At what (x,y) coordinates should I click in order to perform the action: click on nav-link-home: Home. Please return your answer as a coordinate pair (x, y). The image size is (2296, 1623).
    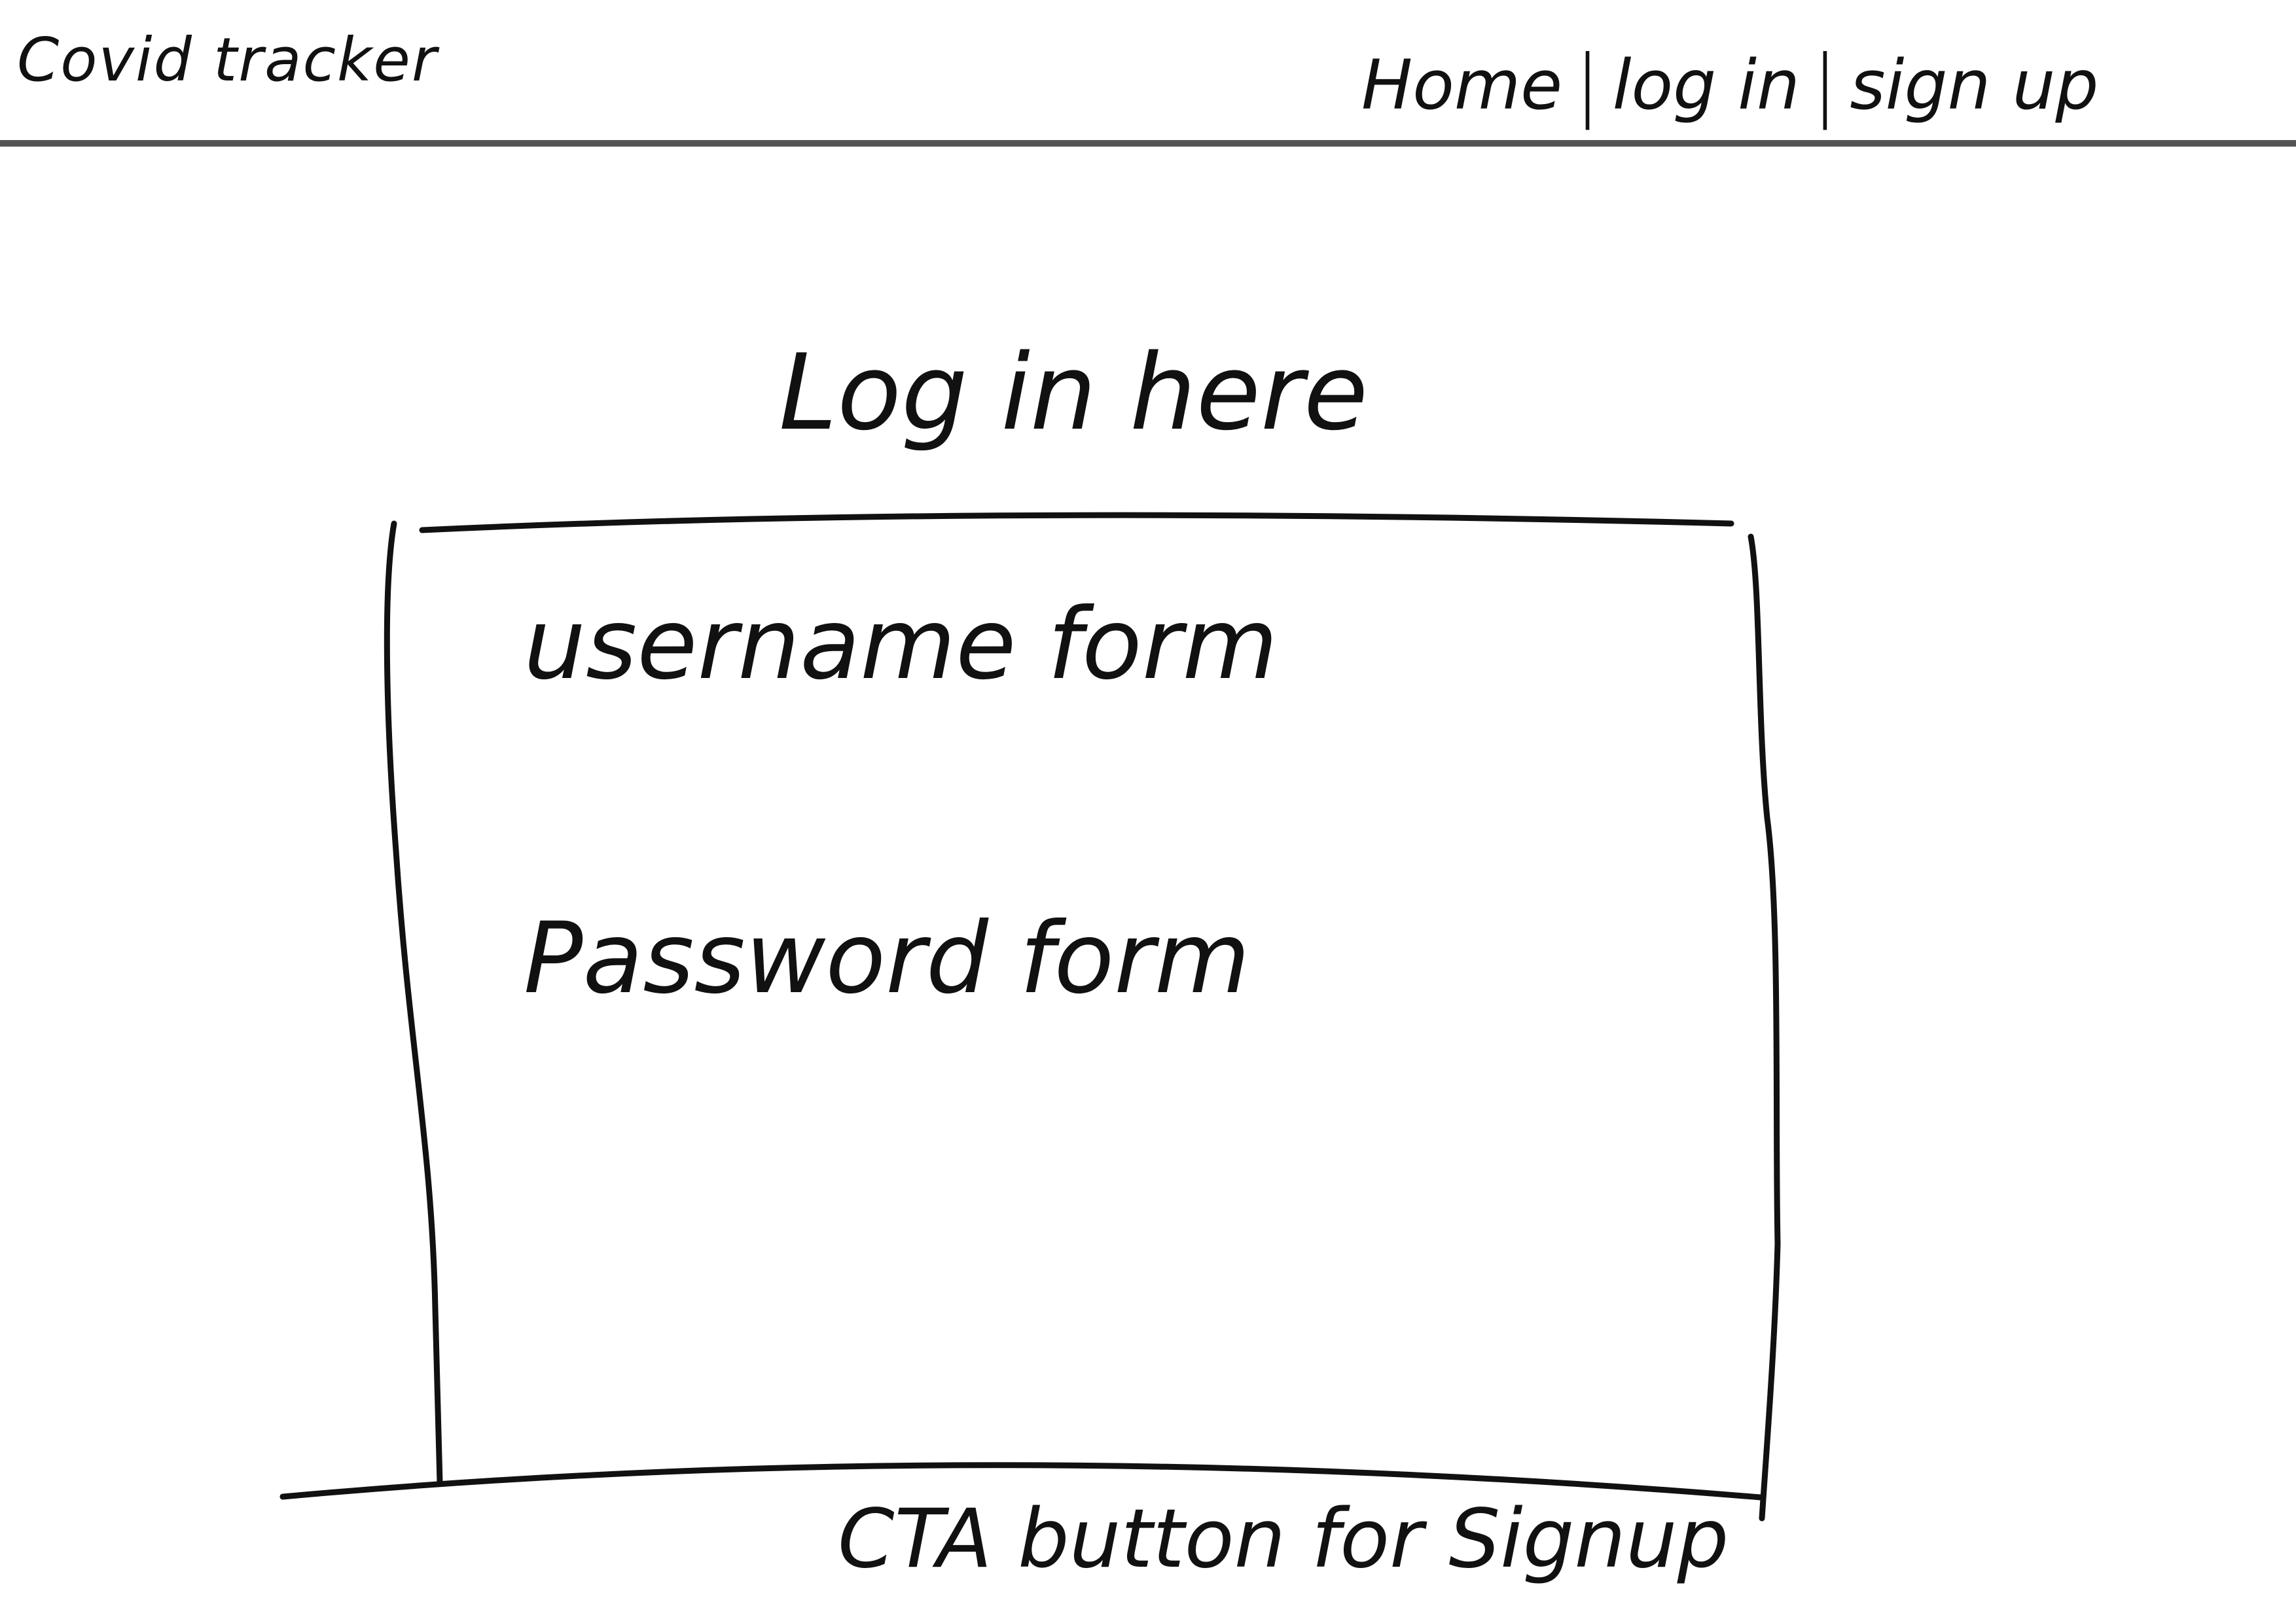
    Looking at the image, I should click on (1461, 85).